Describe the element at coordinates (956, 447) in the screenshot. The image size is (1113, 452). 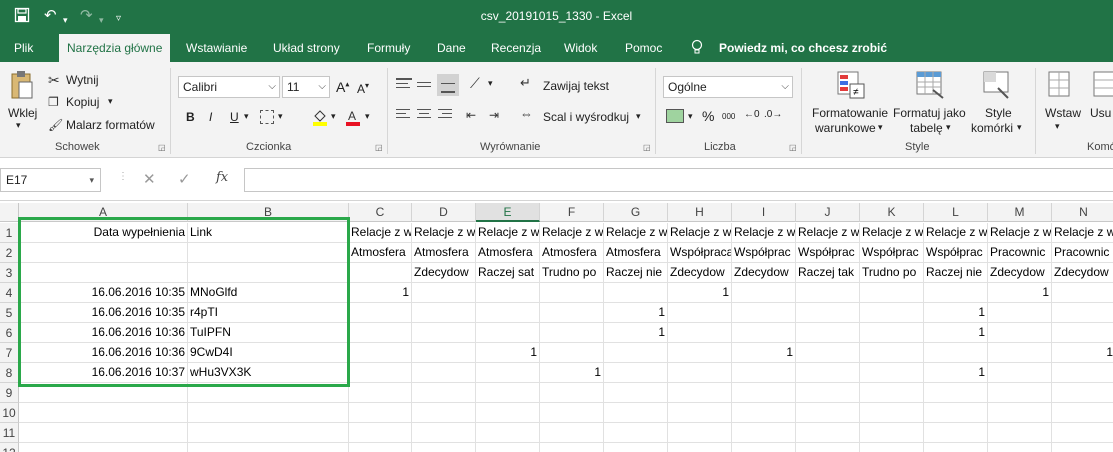
I see `cell-l12` at that location.